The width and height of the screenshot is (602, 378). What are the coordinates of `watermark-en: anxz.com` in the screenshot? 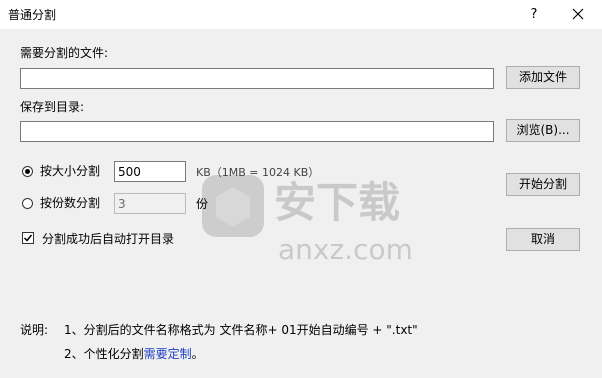 It's located at (345, 249).